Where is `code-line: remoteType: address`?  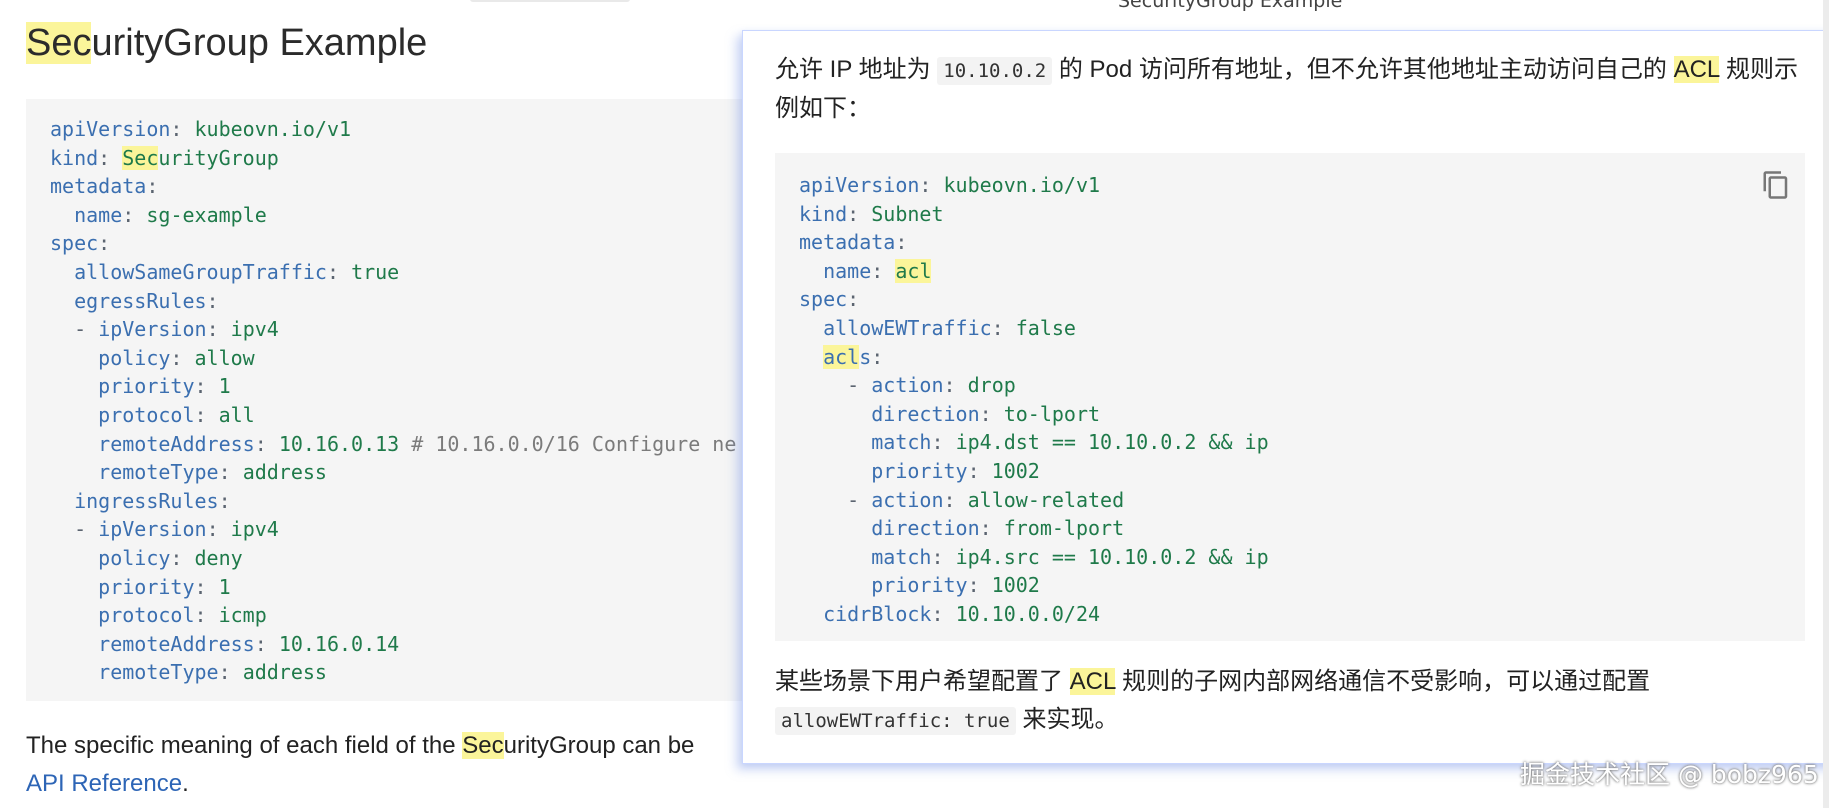 code-line: remoteType: address is located at coordinates (418, 472).